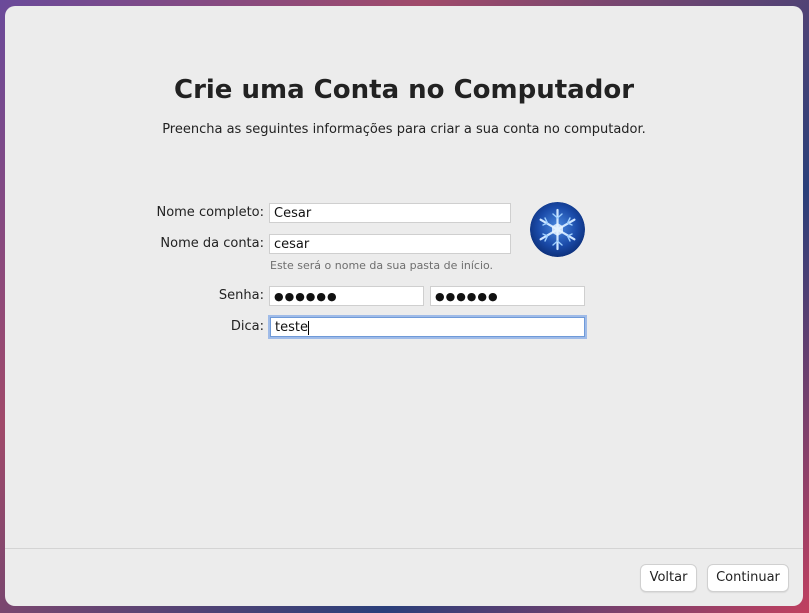 This screenshot has width=809, height=613. I want to click on password-label: Senha:, so click(241, 295).